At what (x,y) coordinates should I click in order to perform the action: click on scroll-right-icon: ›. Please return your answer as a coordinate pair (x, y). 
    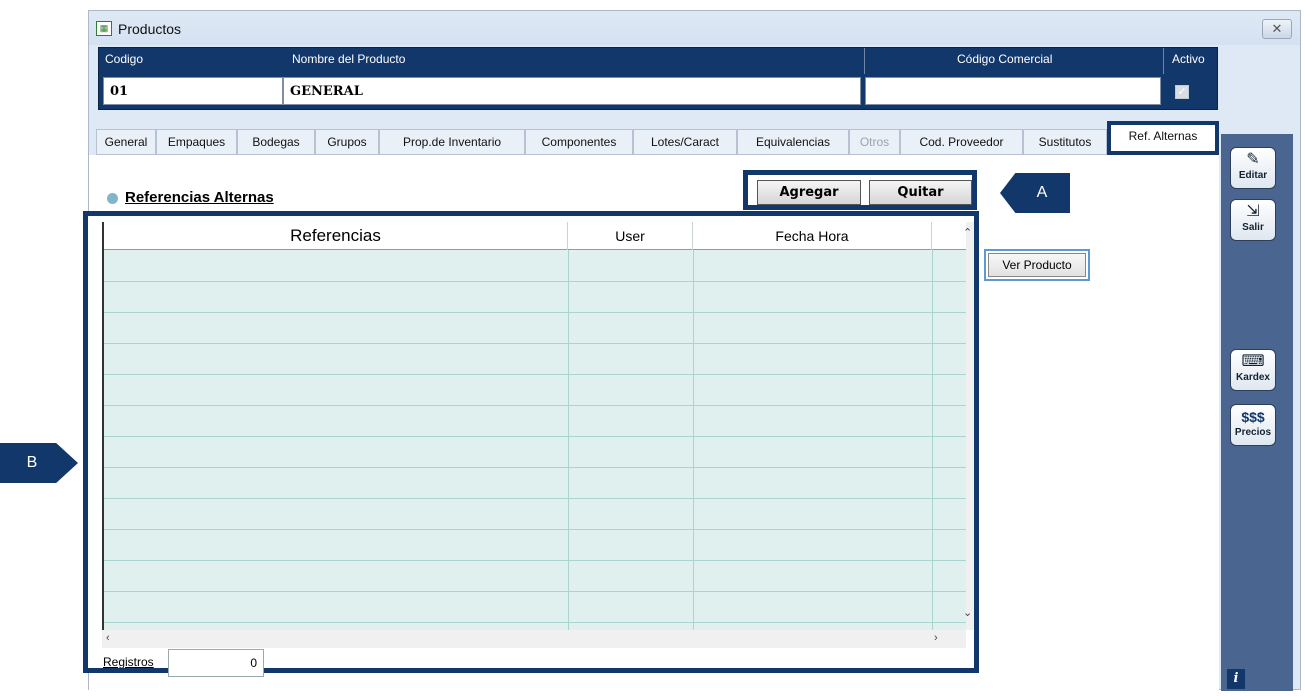
    Looking at the image, I should click on (936, 638).